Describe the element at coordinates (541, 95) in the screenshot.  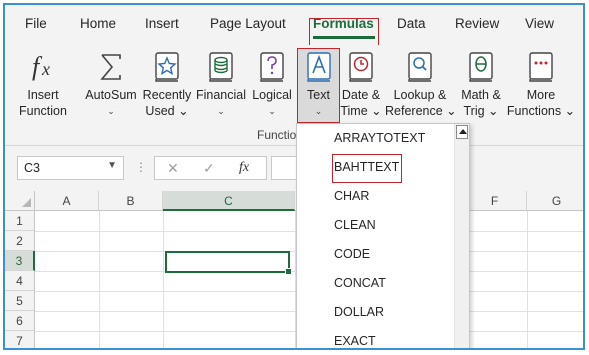
I see `more-functions-label-1: More` at that location.